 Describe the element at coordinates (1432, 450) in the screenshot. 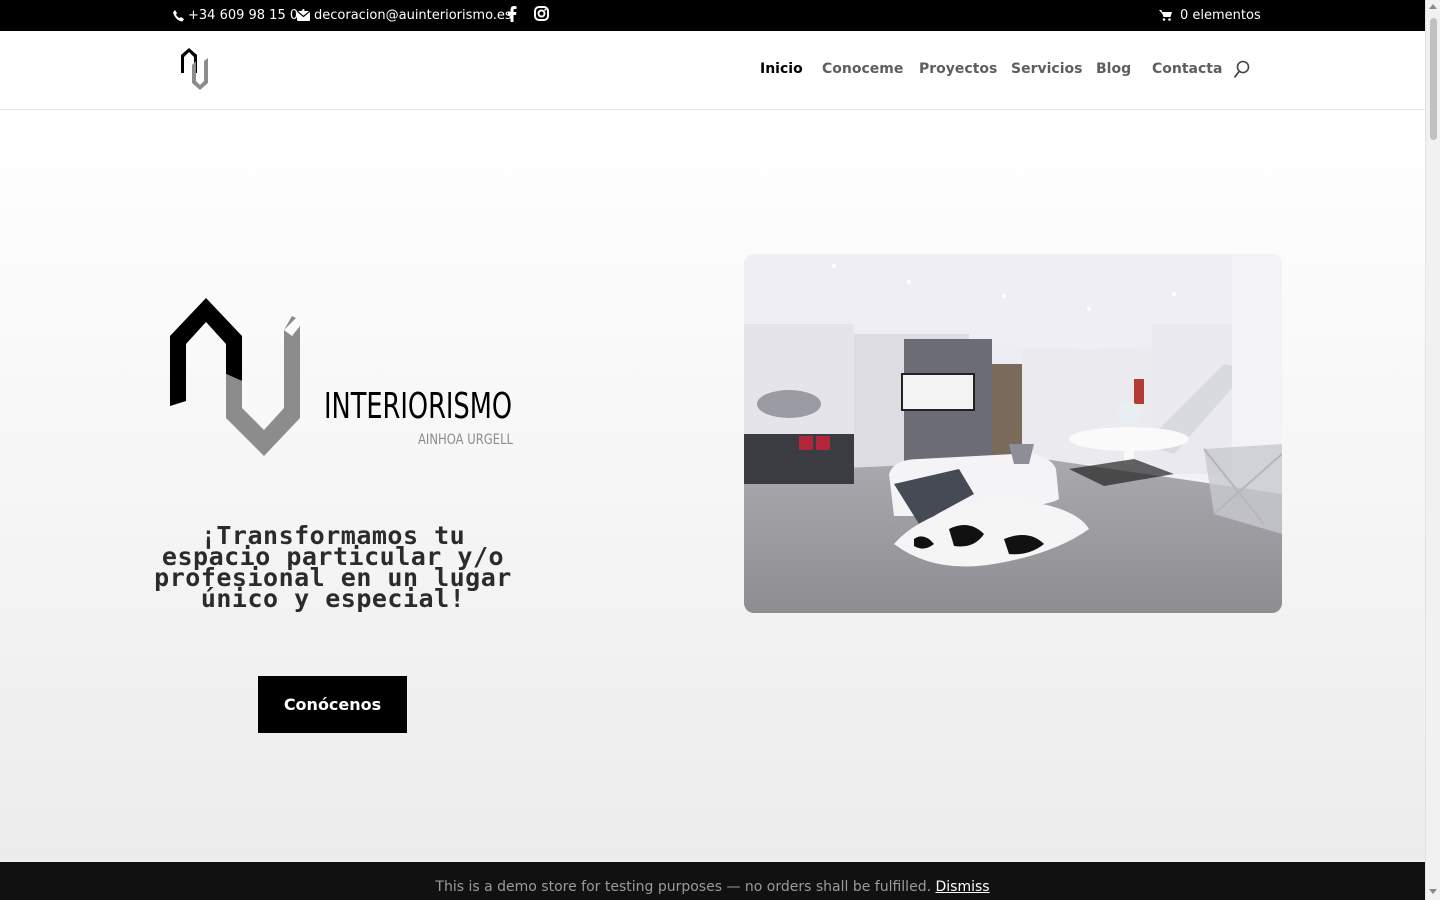

I see `page-scrollbar` at that location.